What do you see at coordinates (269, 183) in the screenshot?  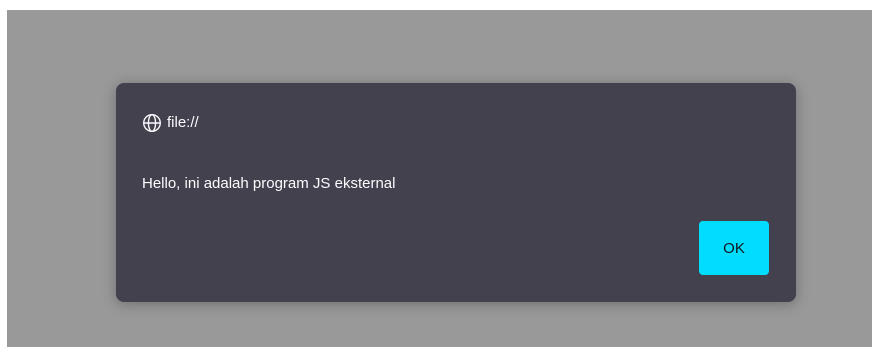 I see `dialog-message: Hello, ini adalah program JS eksternal` at bounding box center [269, 183].